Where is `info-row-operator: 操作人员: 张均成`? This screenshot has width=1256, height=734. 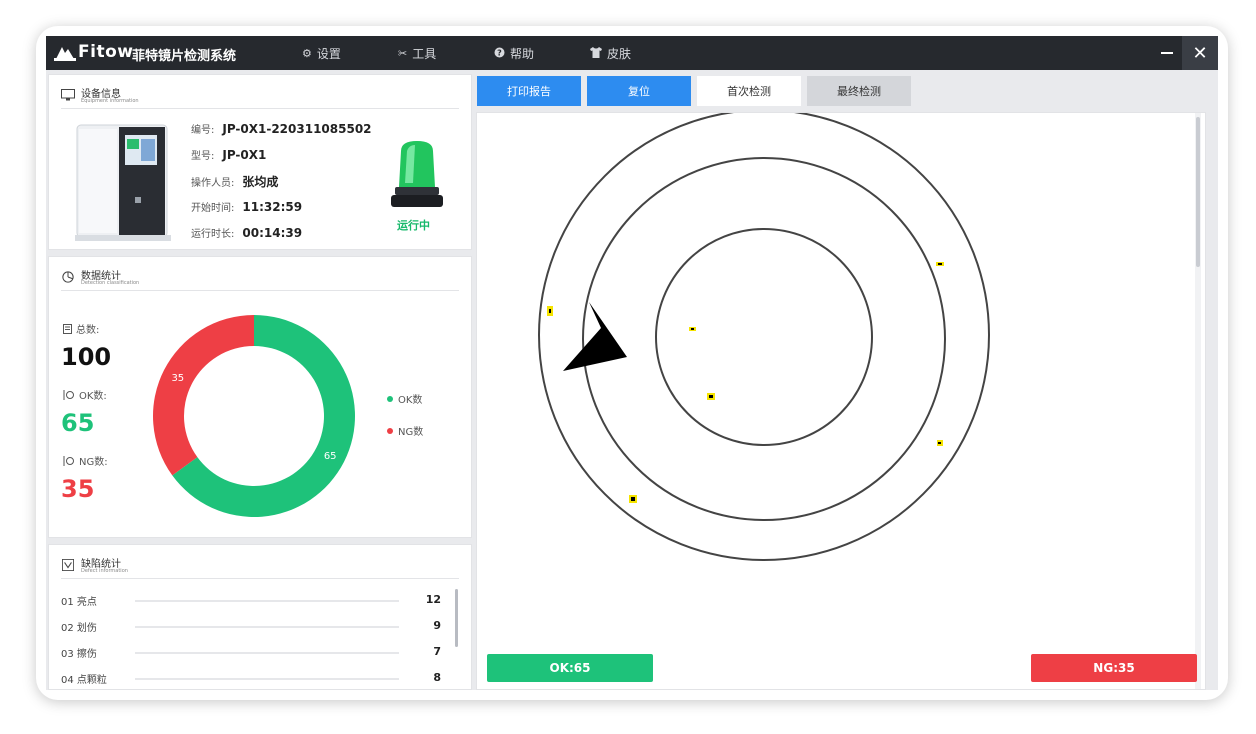 info-row-operator: 操作人员: 张均成 is located at coordinates (234, 181).